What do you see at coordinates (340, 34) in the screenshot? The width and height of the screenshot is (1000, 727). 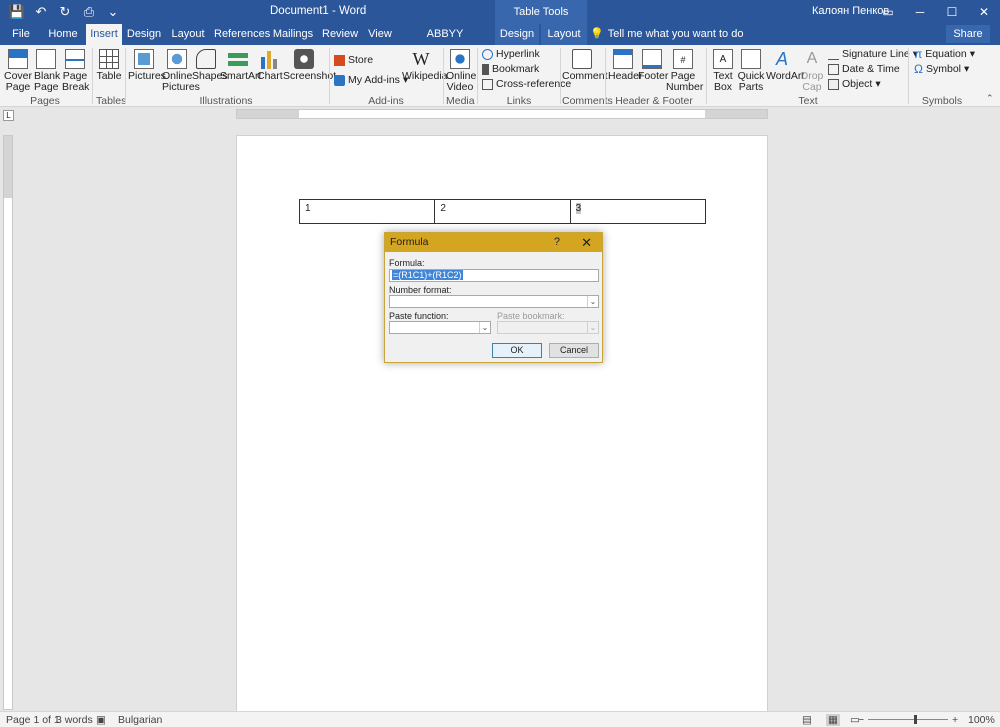 I see `tab-review: Review` at bounding box center [340, 34].